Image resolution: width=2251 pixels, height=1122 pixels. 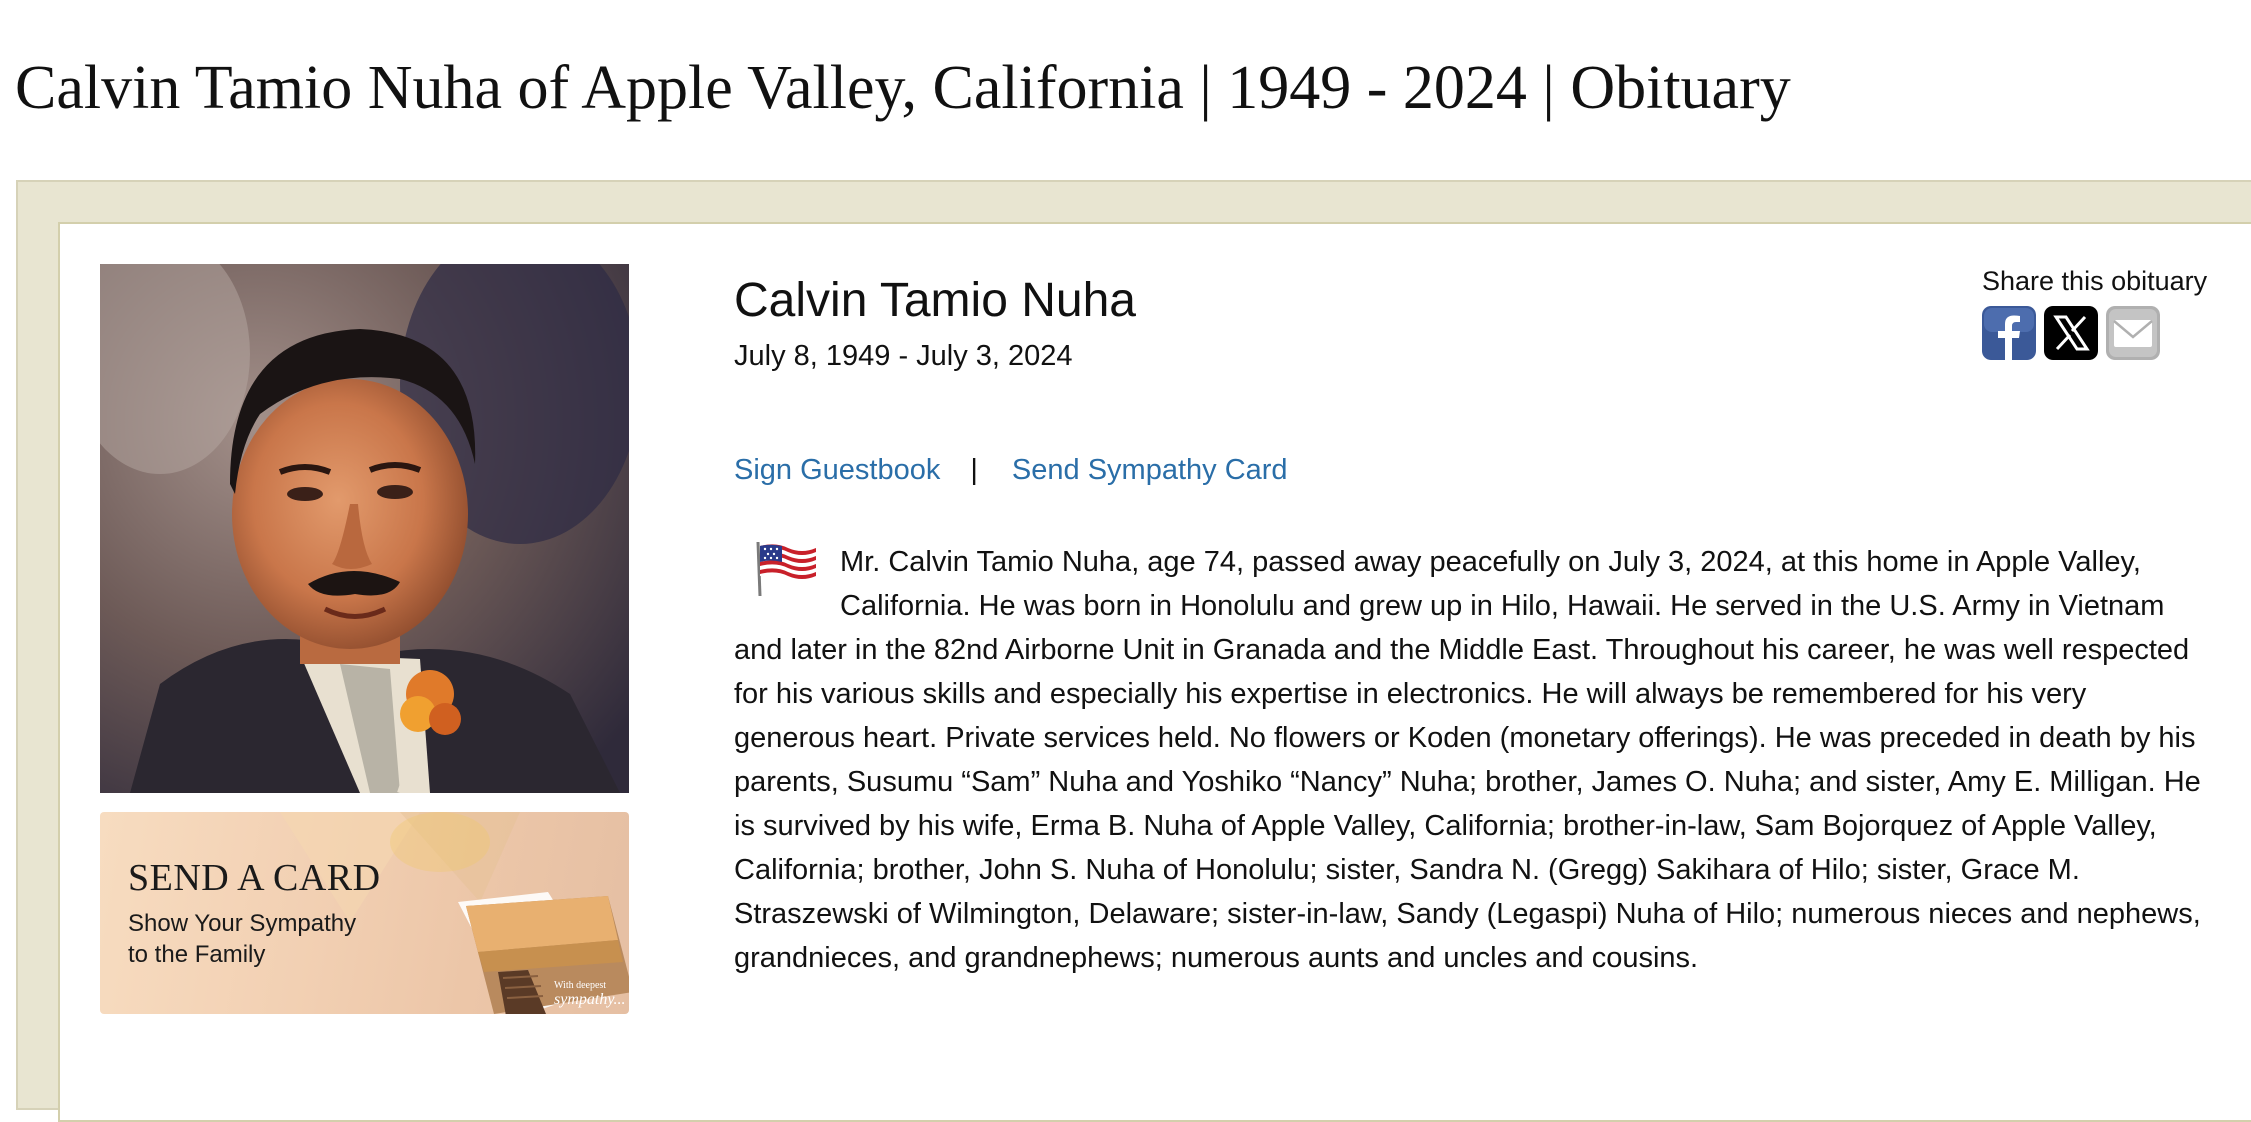 What do you see at coordinates (2009, 333) in the screenshot?
I see `facebook-icon` at bounding box center [2009, 333].